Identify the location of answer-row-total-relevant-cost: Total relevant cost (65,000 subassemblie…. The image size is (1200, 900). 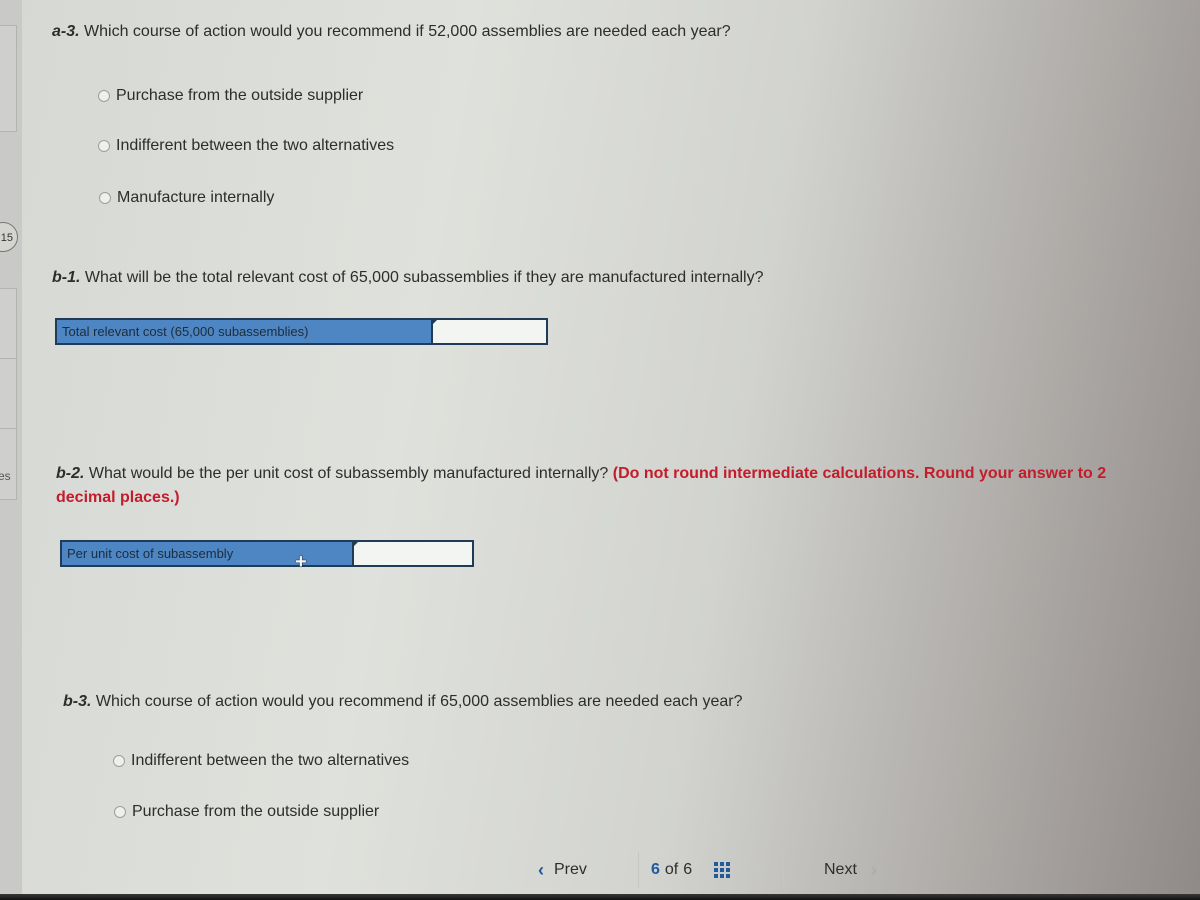
(301, 331).